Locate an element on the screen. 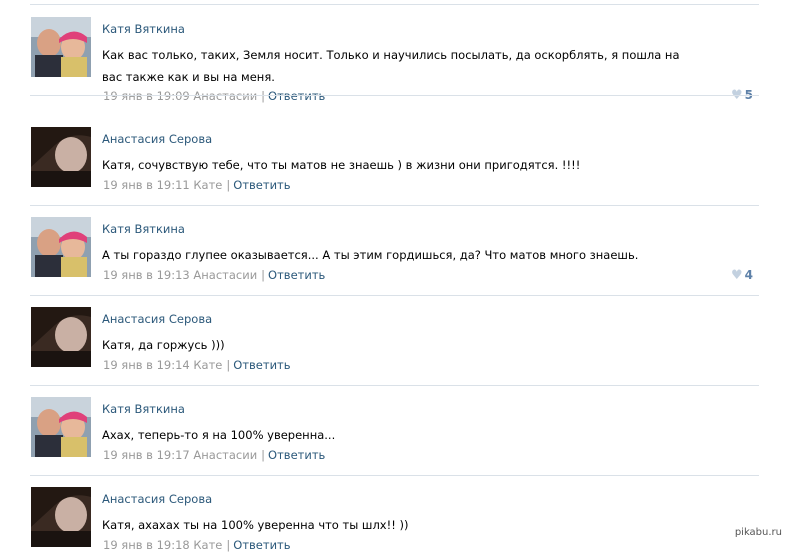  comment-text: Катя, да горжусь ))) is located at coordinates (163, 345).